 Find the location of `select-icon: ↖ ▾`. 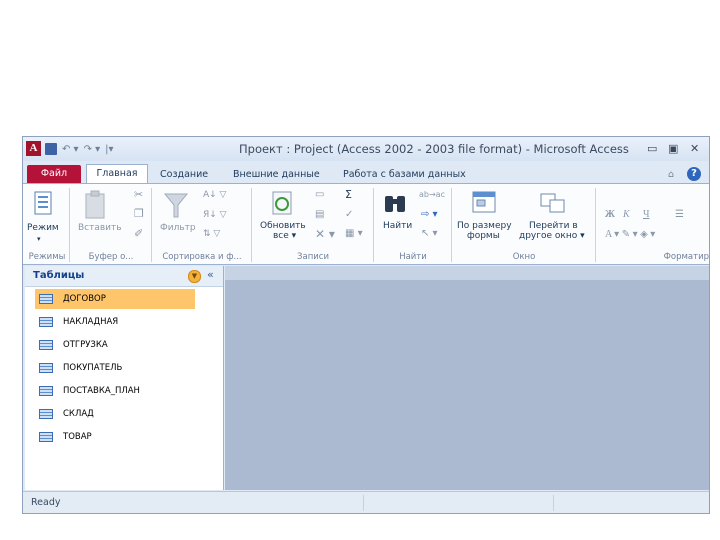

select-icon: ↖ ▾ is located at coordinates (429, 234).